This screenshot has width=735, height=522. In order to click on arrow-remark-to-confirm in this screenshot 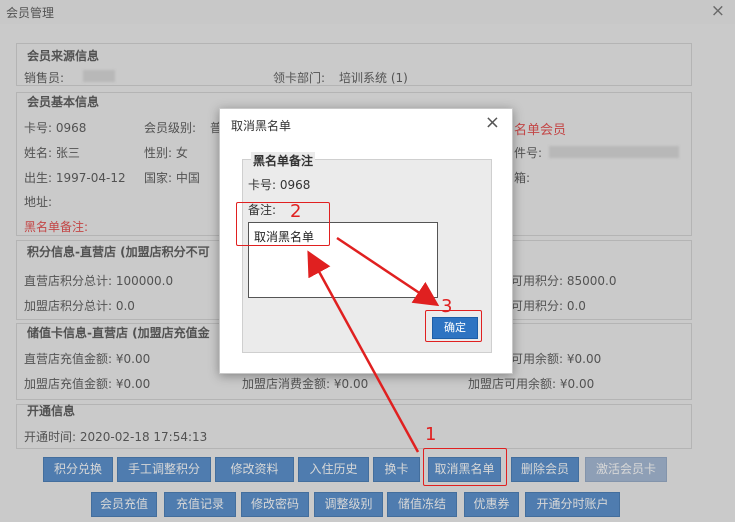, I will do `click(388, 271)`.